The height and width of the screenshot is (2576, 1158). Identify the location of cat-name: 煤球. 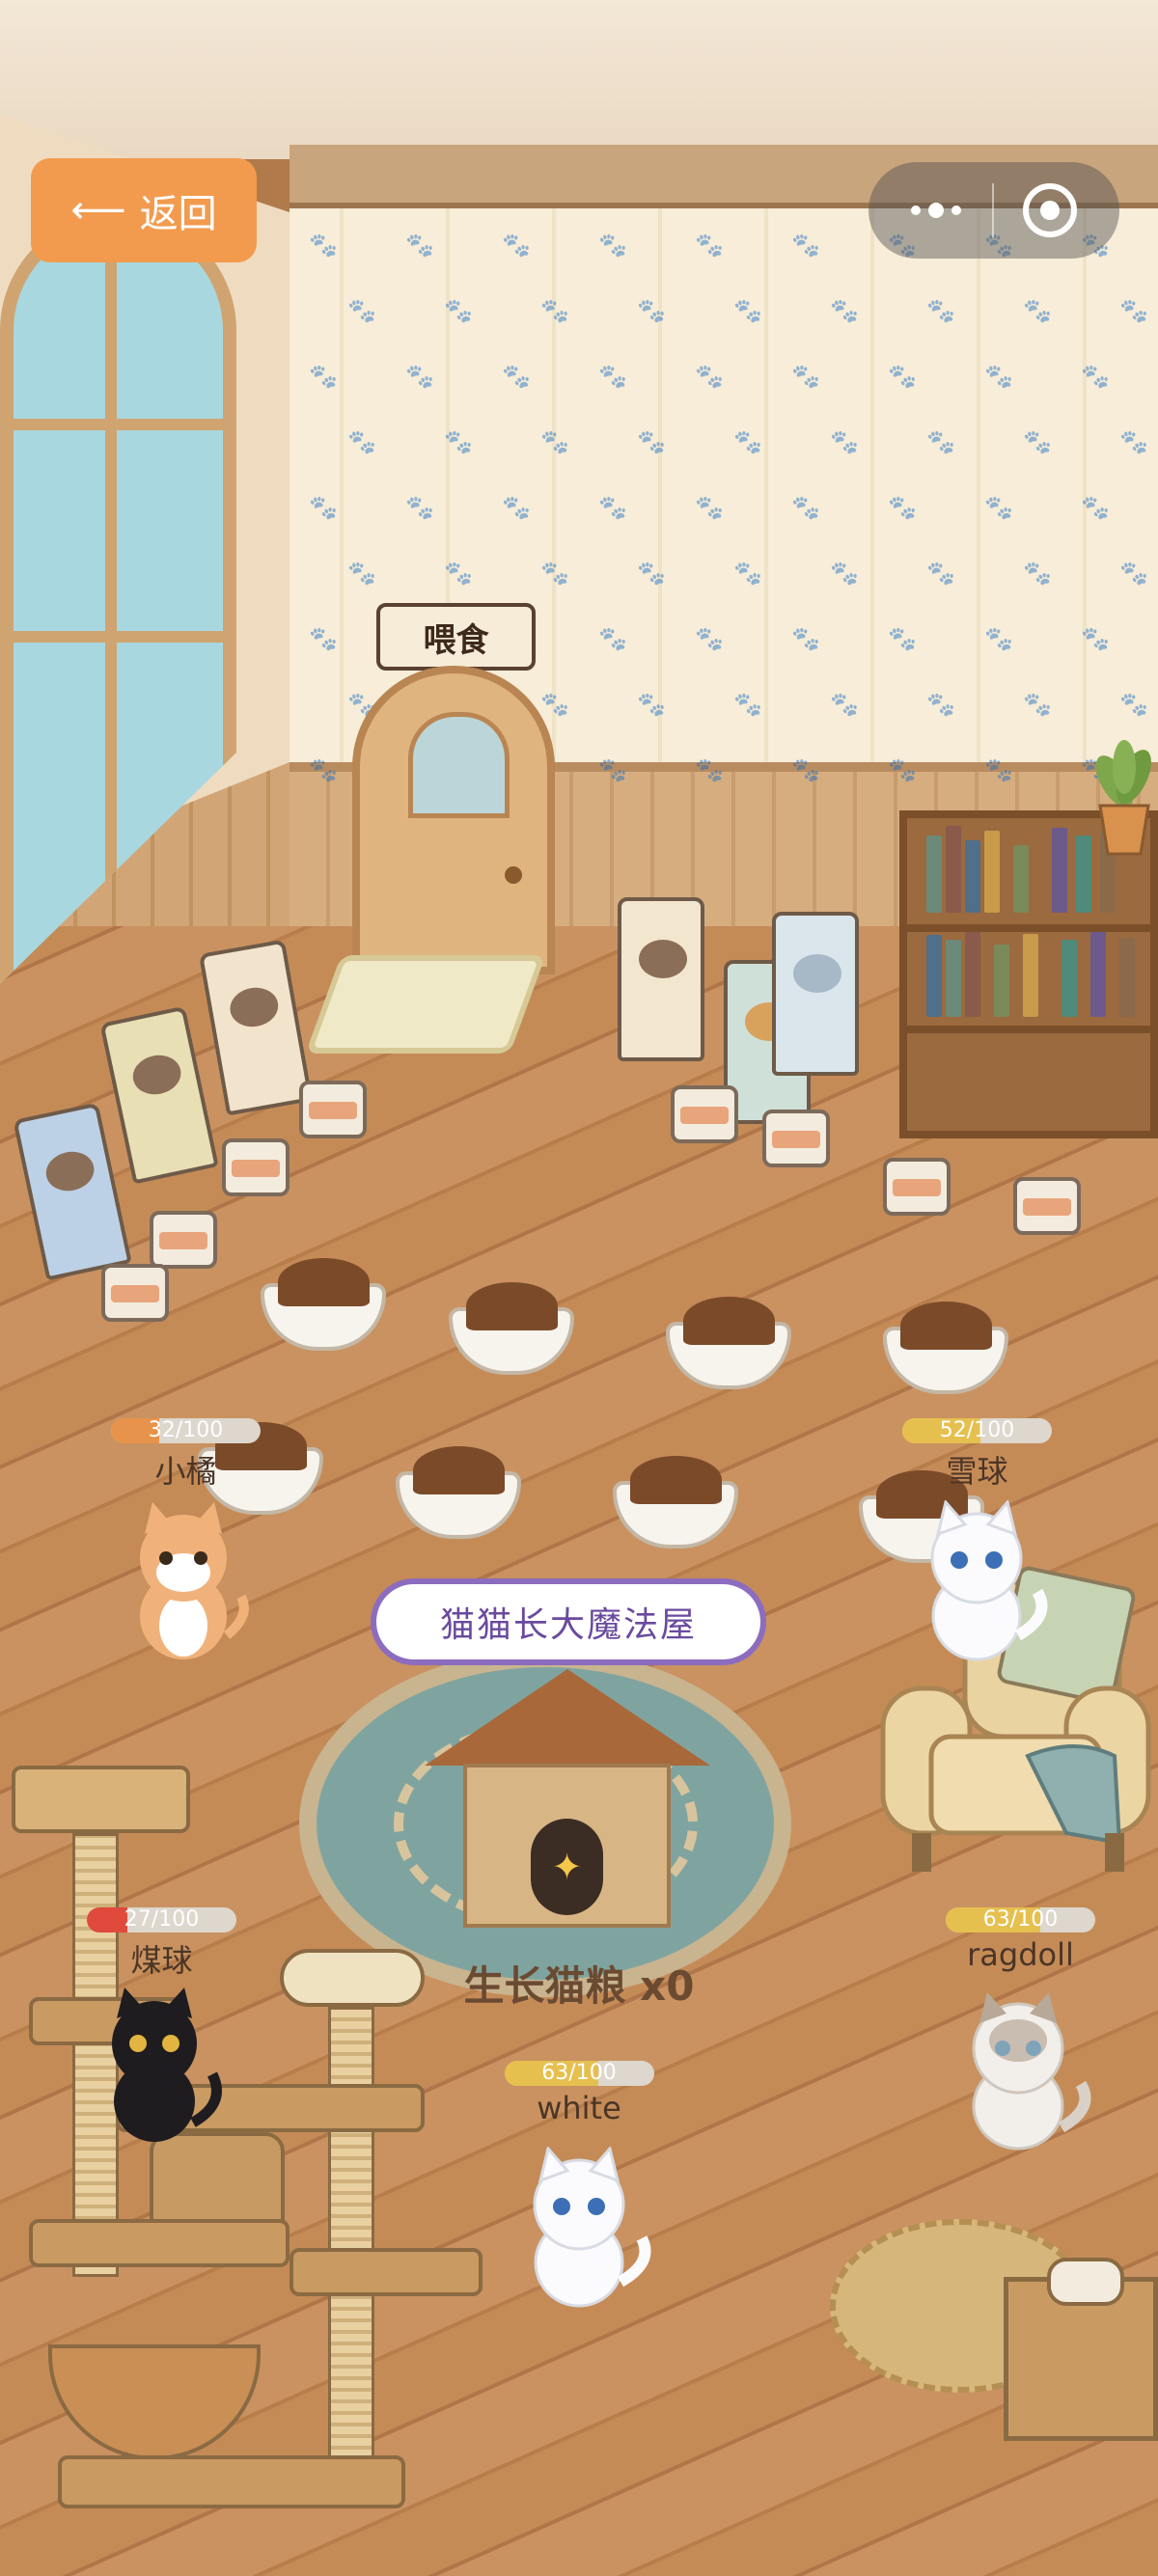
(161, 1961).